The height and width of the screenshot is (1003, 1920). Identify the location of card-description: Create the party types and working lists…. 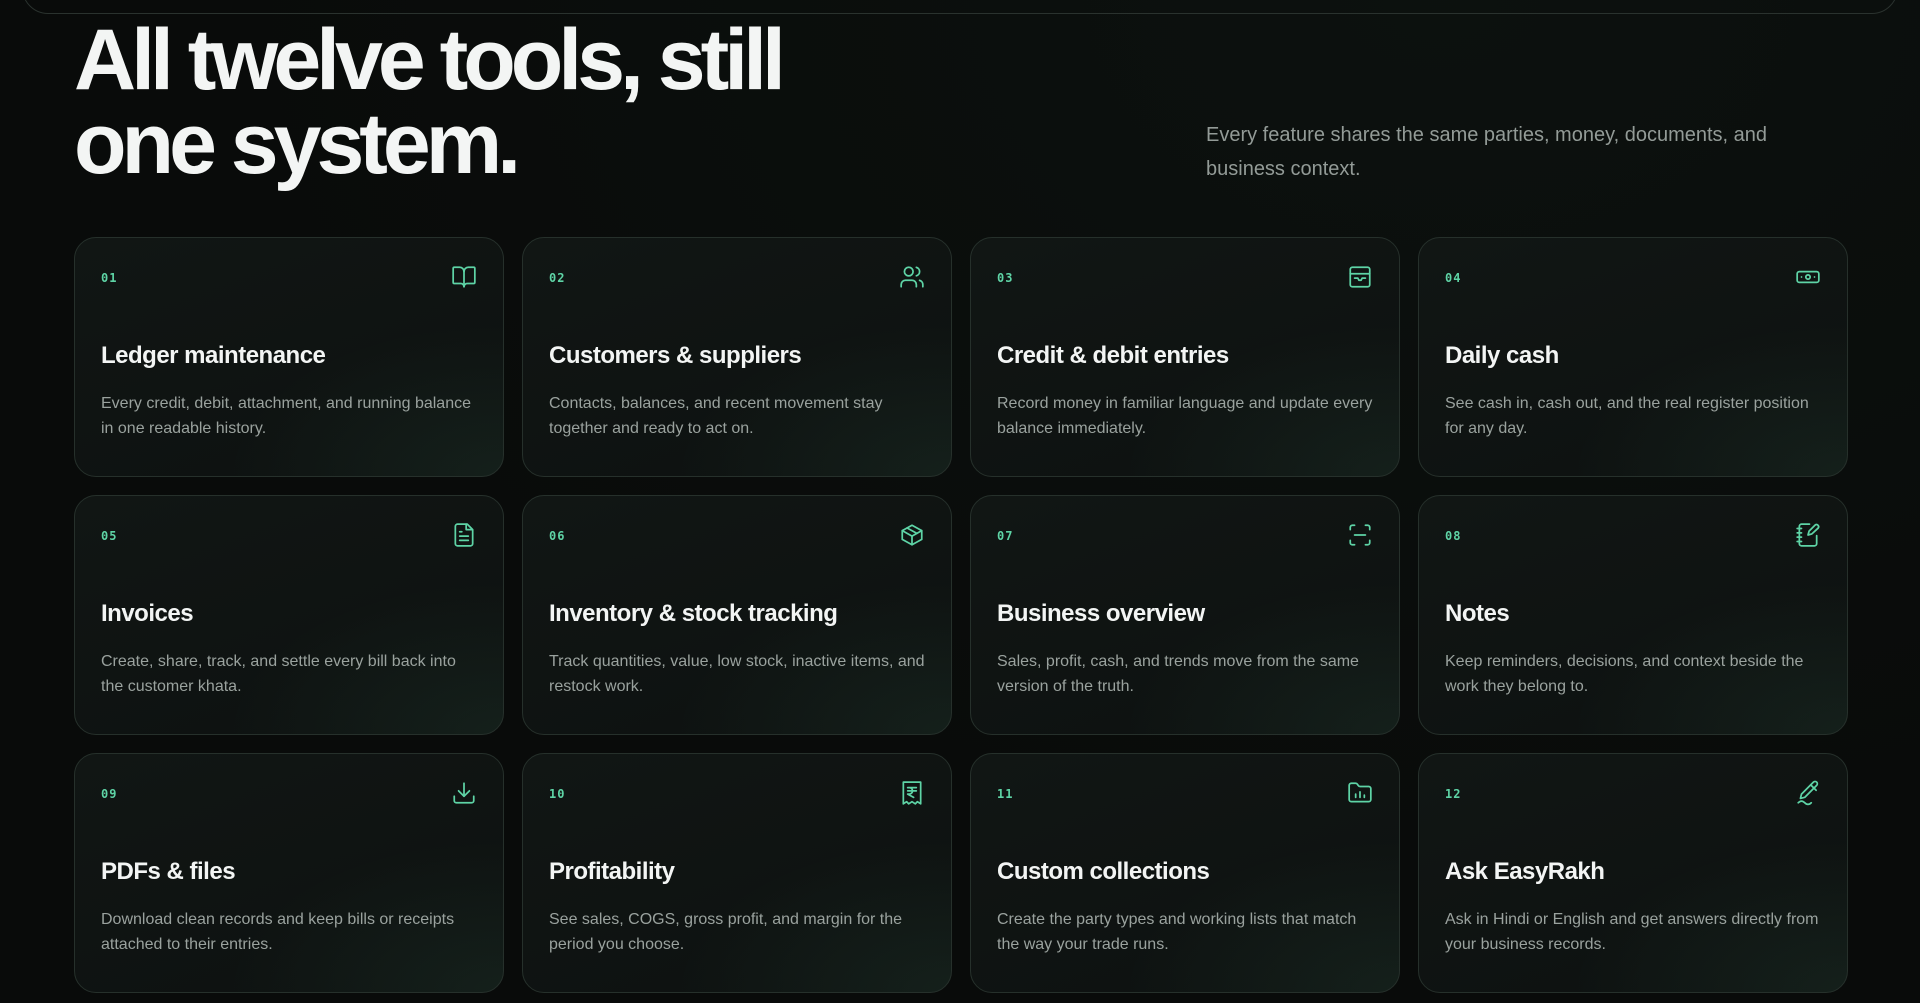
(1177, 932).